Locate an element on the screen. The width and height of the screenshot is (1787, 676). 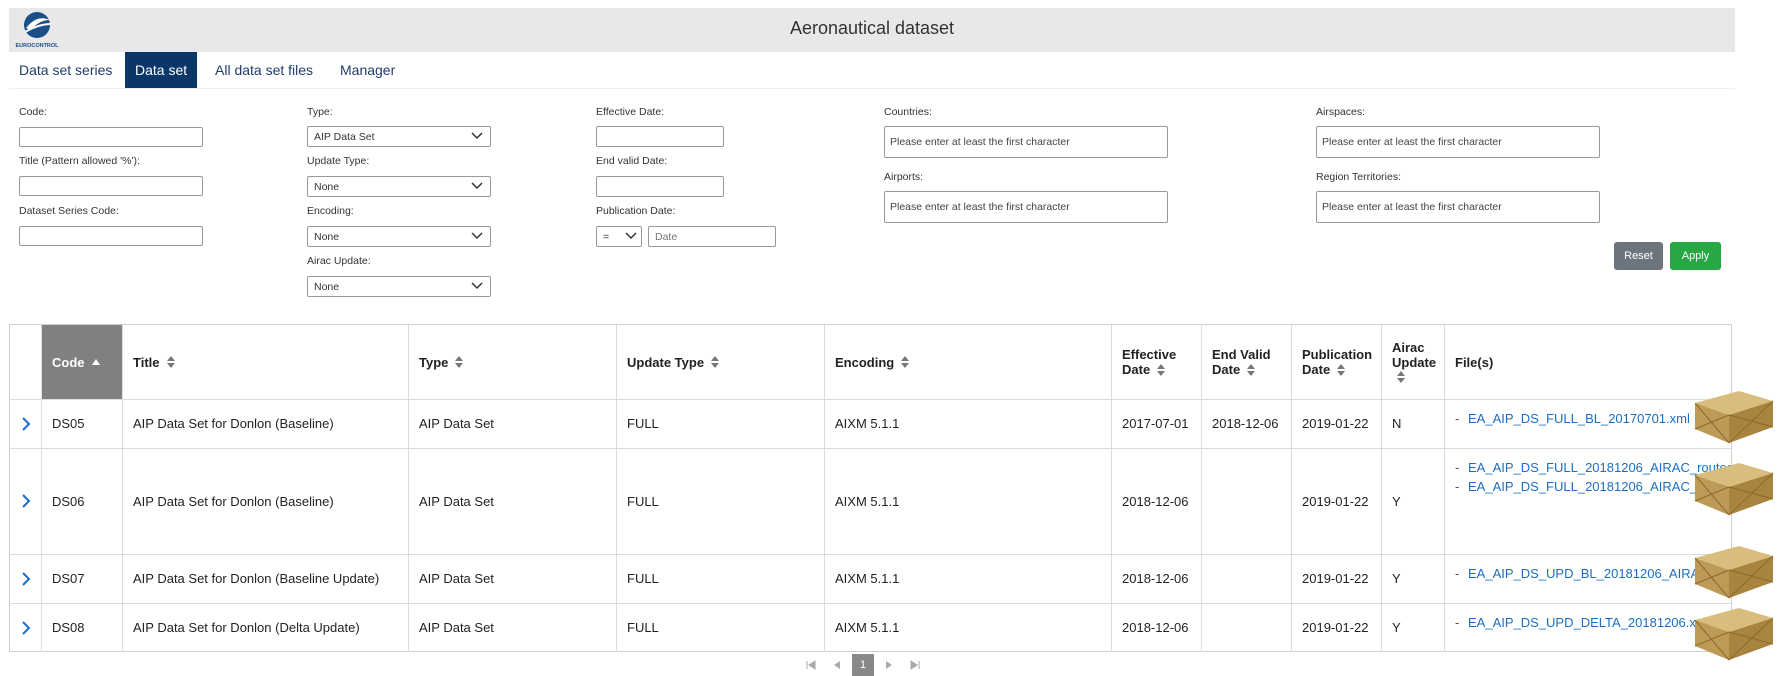
cell-code: DS06 is located at coordinates (81, 501).